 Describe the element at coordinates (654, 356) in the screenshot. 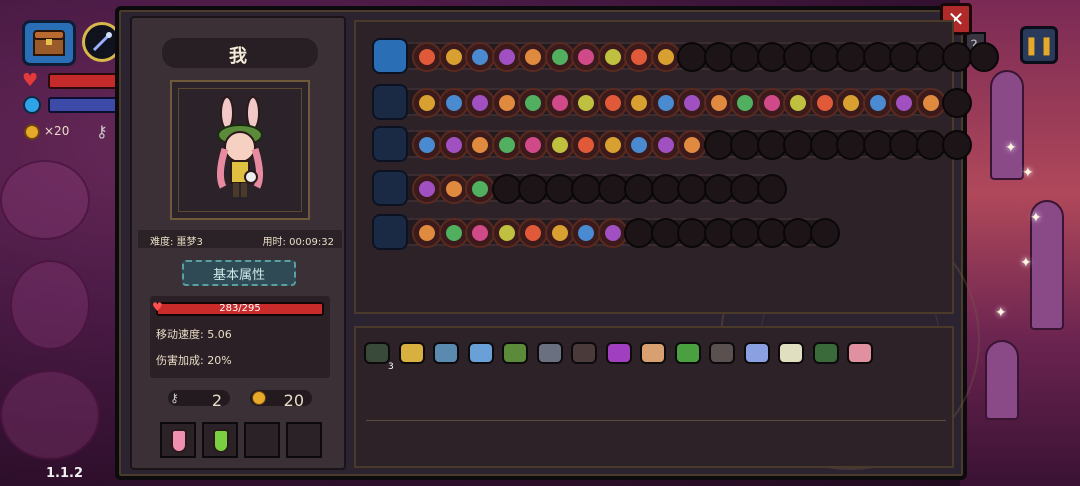

I see `egg-item` at that location.